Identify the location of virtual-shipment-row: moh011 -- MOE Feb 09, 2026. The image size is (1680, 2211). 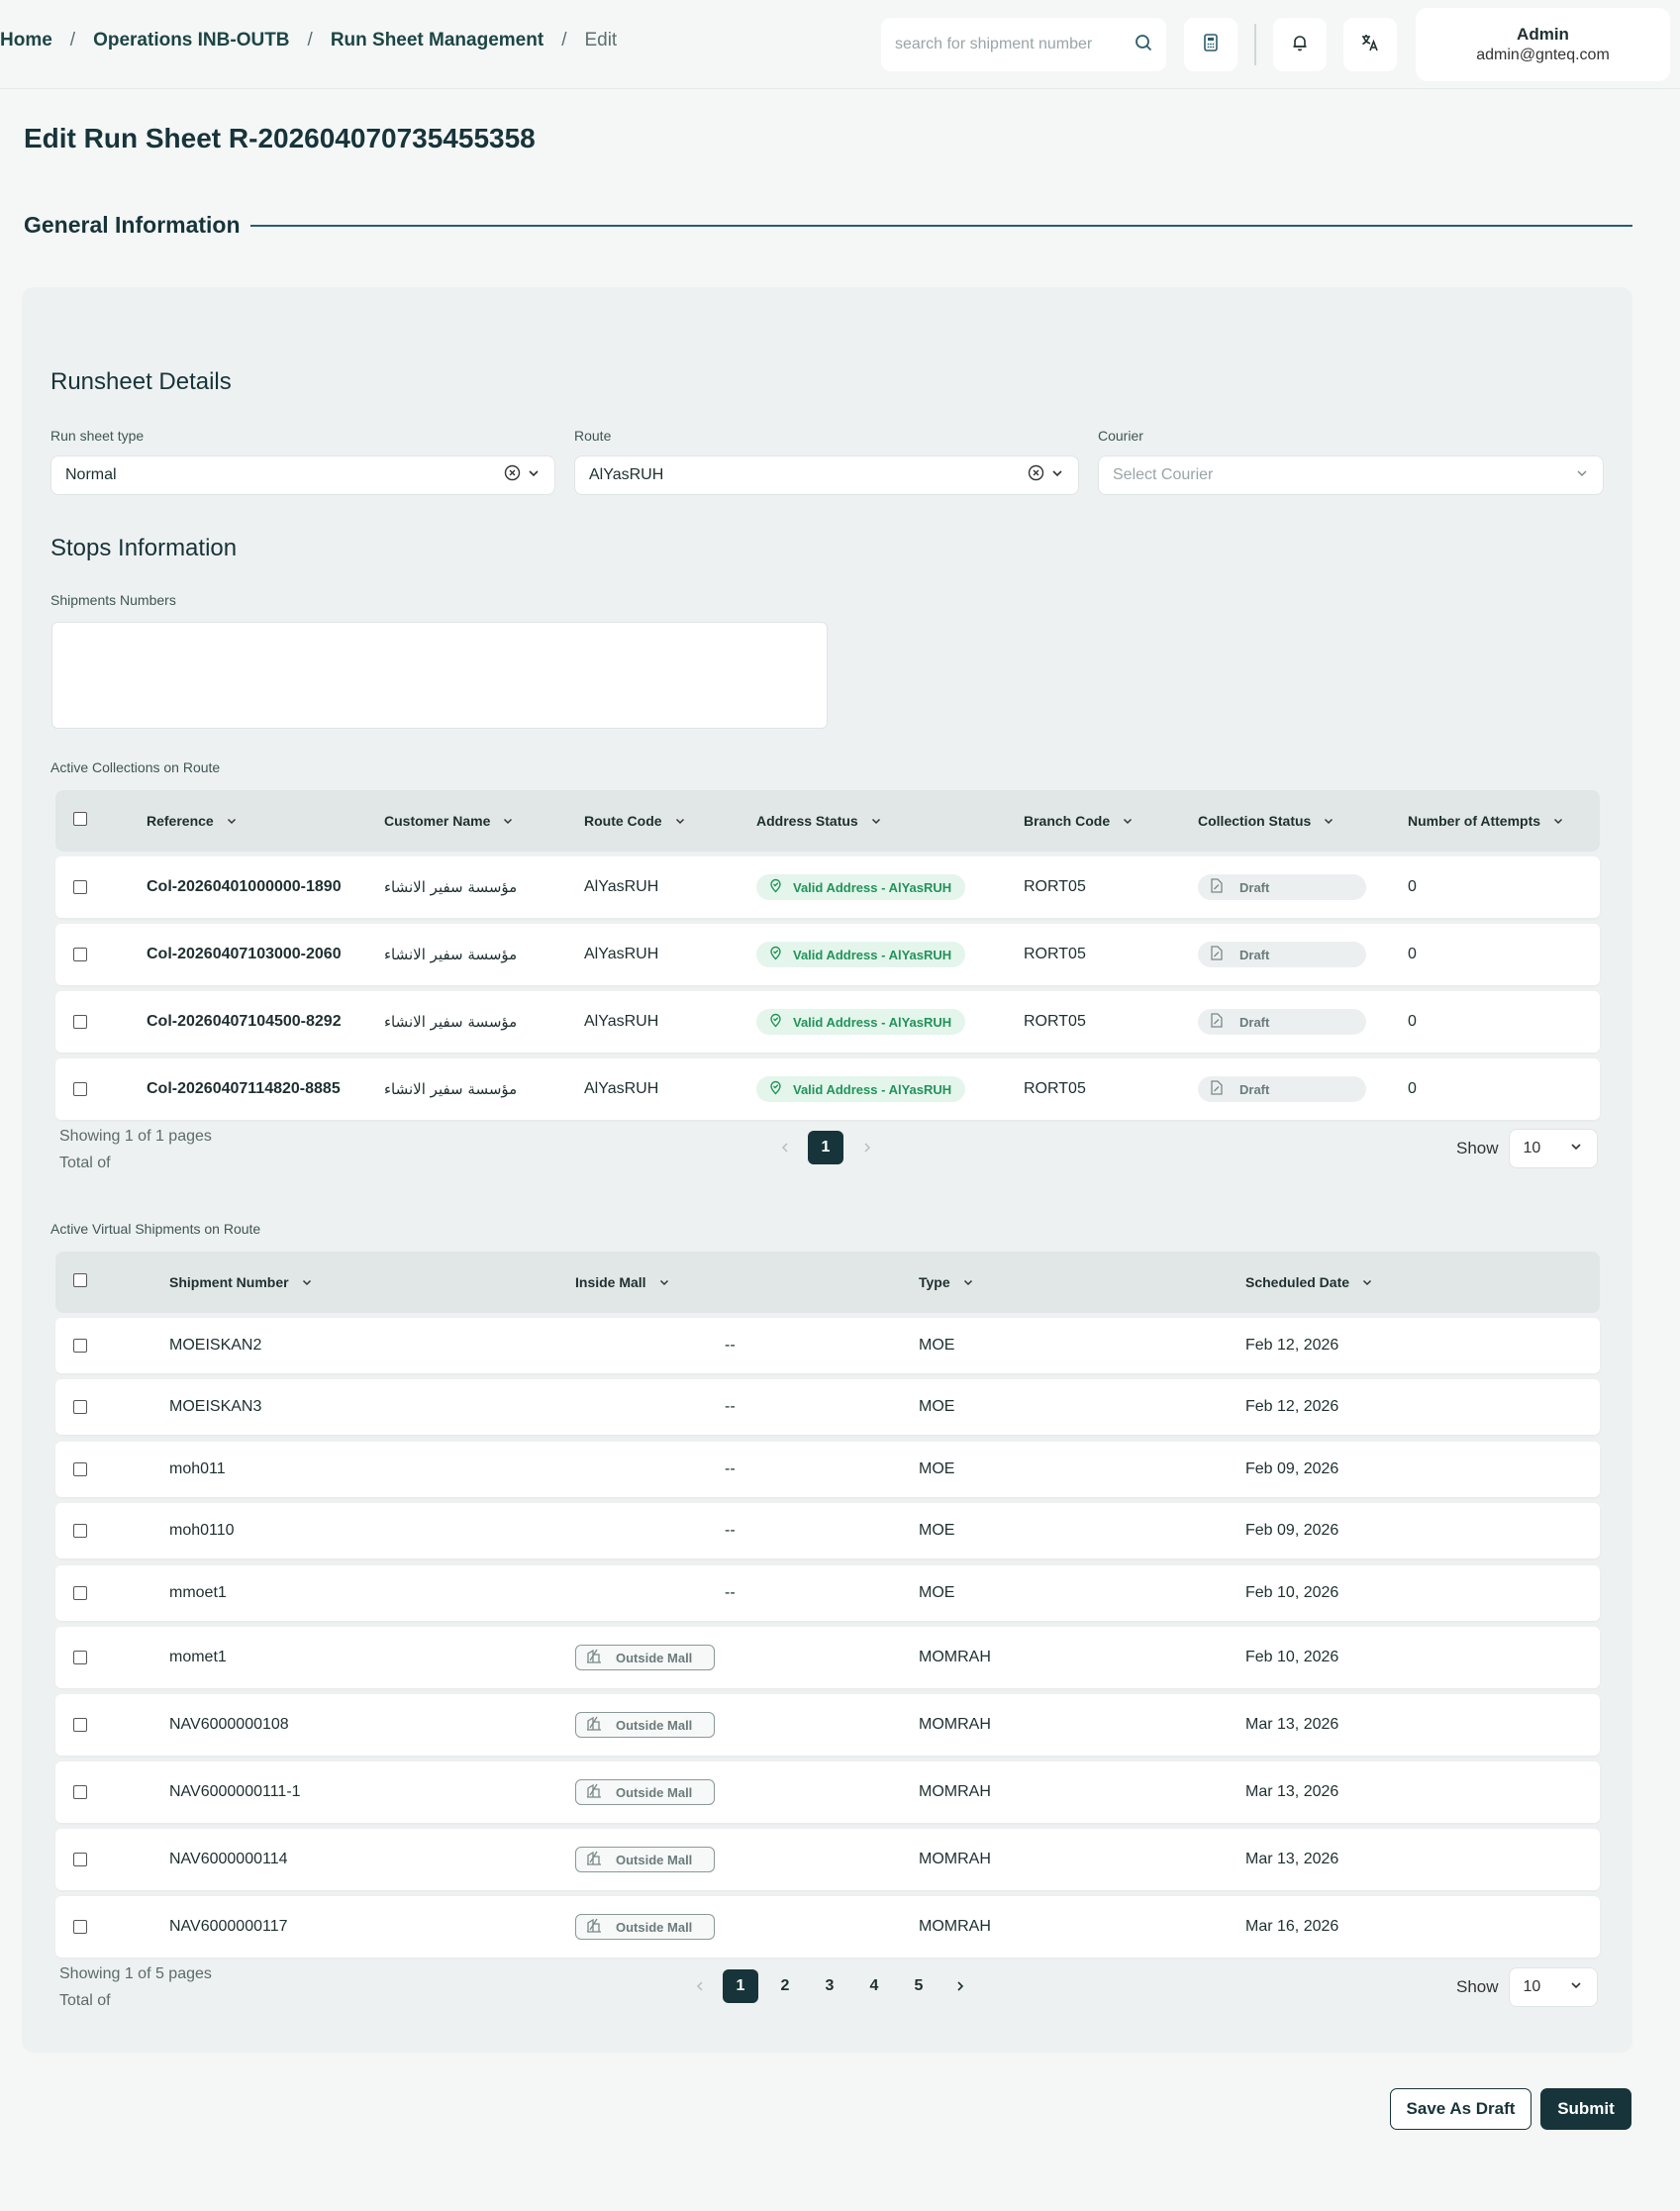
(827, 1469).